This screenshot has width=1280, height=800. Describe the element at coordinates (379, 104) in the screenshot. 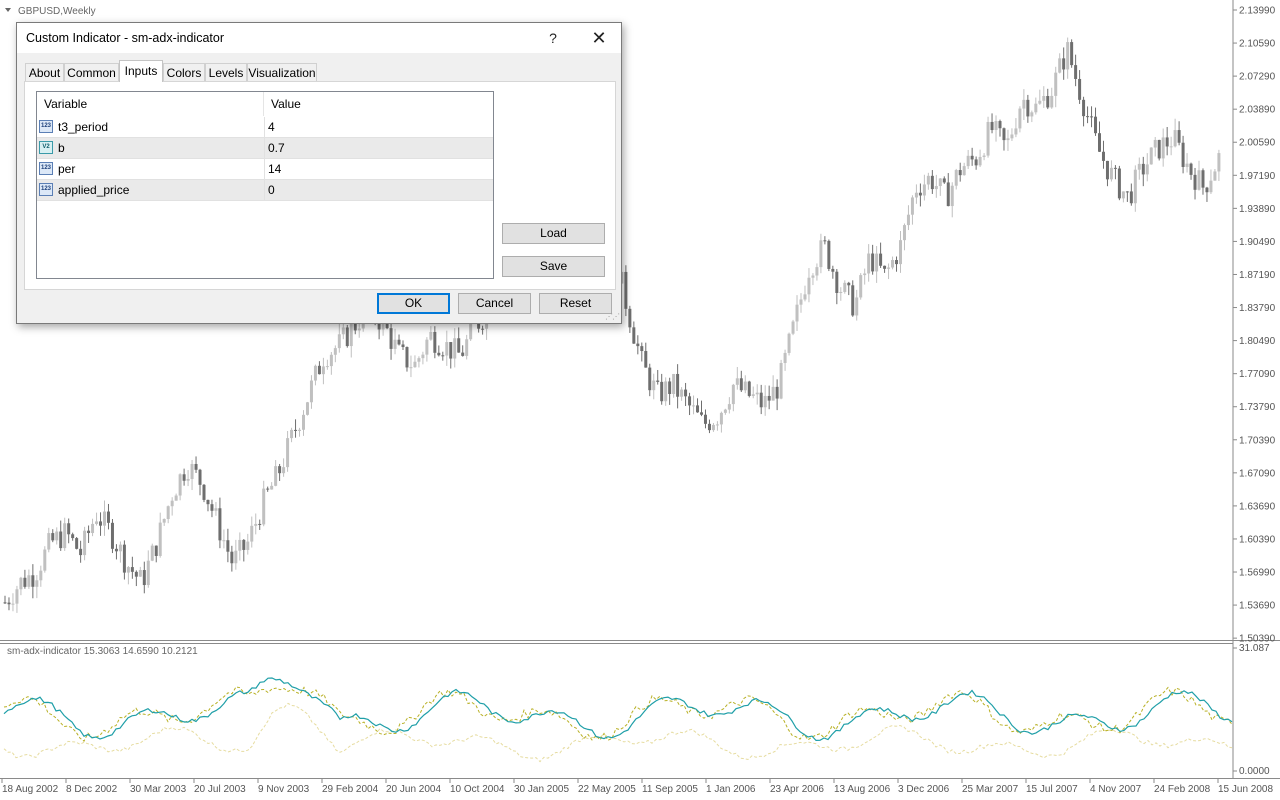

I see `column-header-value: Value` at that location.